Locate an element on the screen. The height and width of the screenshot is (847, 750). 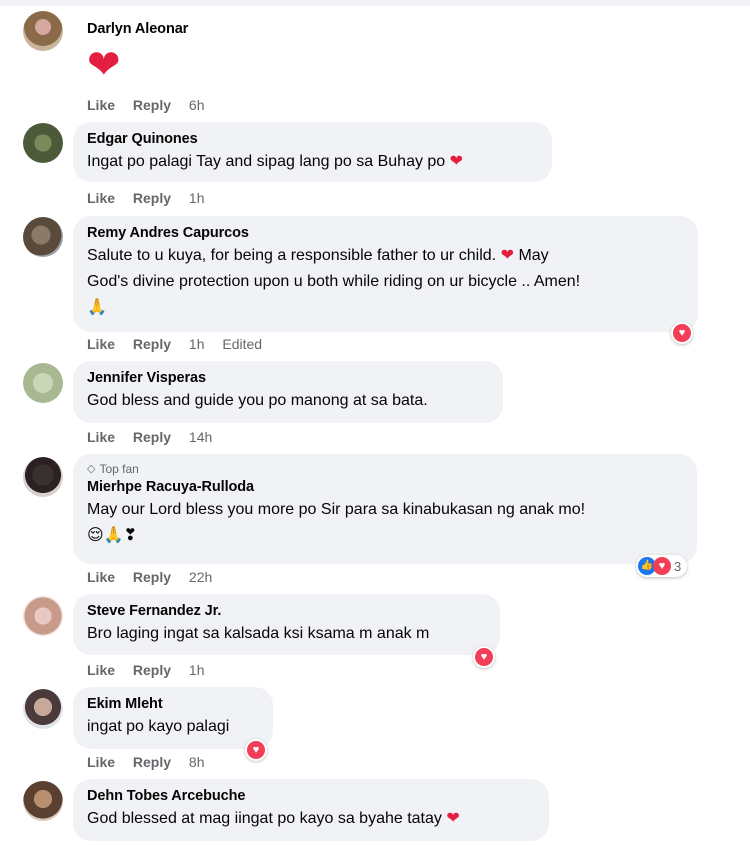
comment-time: 14h is located at coordinates (200, 437).